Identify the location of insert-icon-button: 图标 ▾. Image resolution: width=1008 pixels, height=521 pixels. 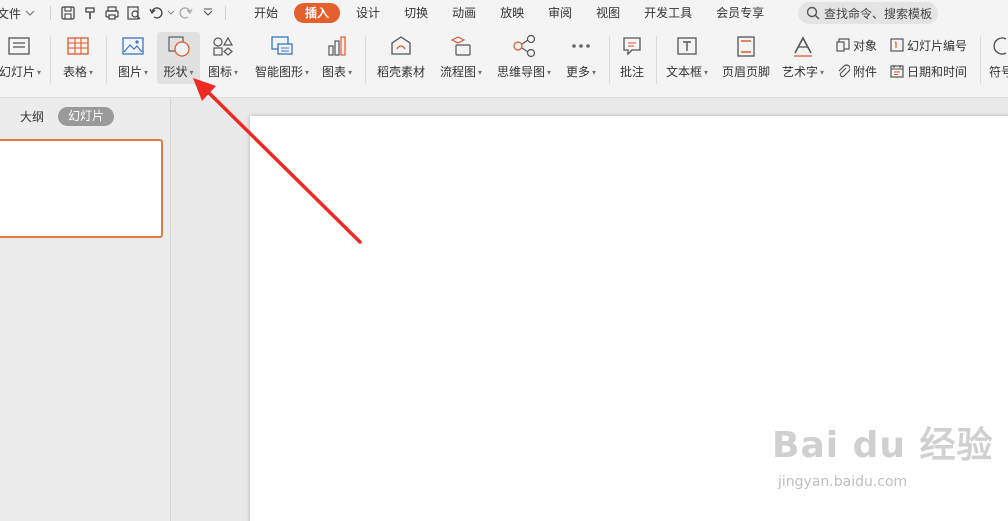
(223, 58).